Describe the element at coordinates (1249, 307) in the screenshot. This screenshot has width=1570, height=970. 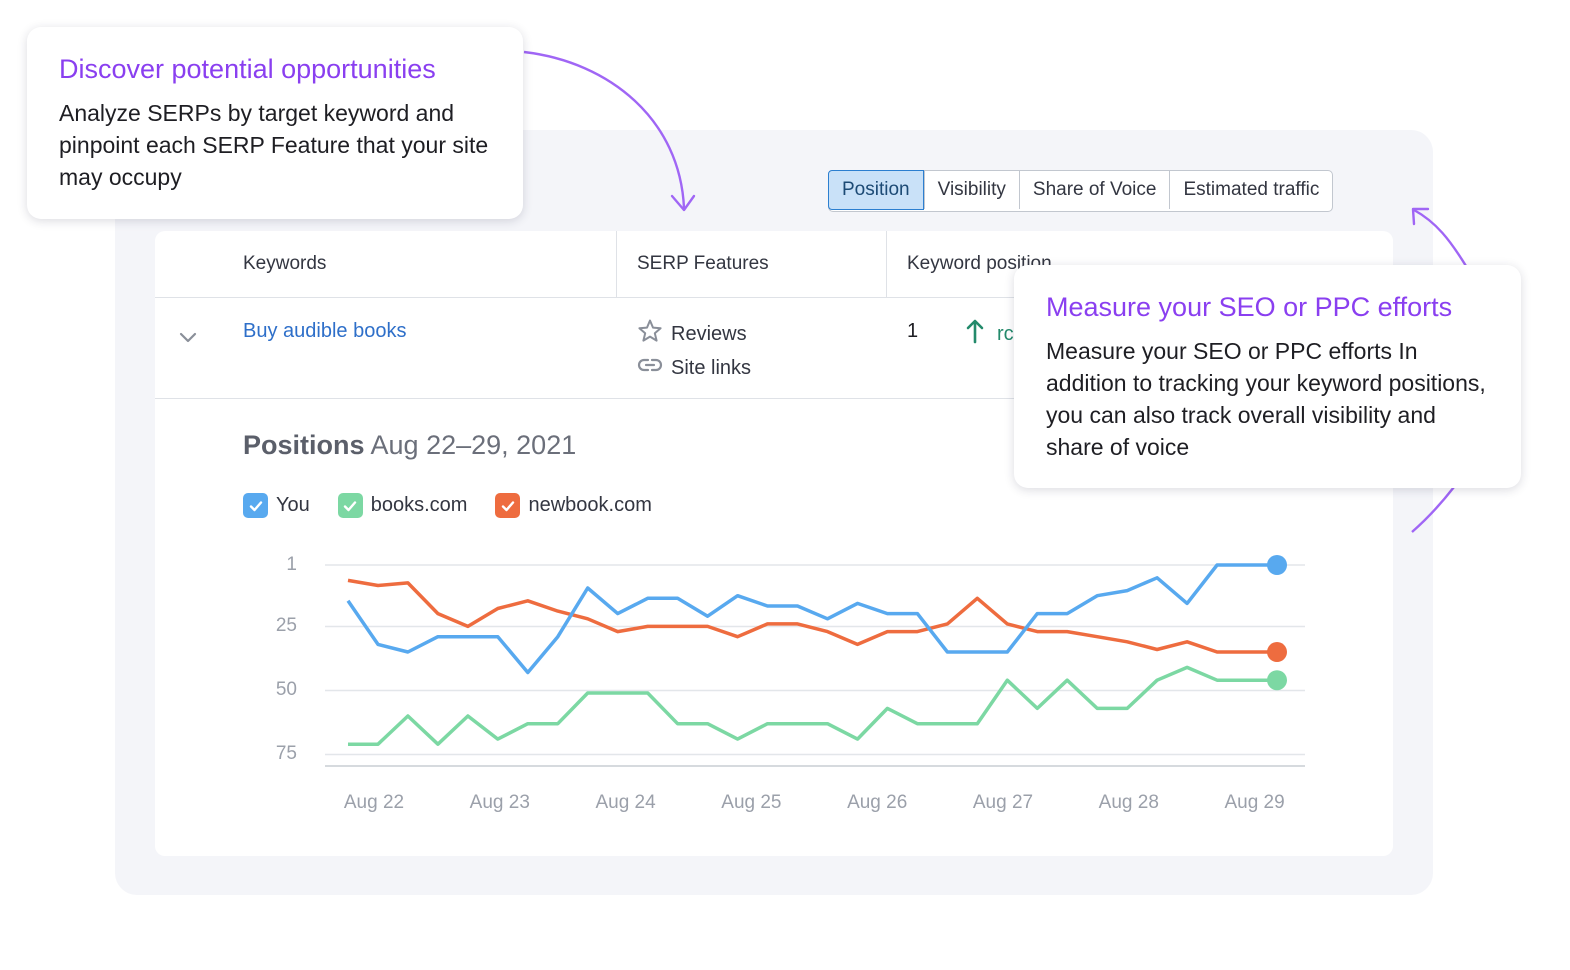
I see `callout-title: Measure your SEO or PPC efforts` at that location.